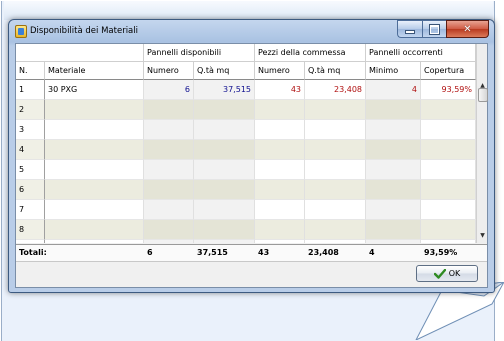 The image size is (504, 341). I want to click on table-row: 9, so click(246, 241).